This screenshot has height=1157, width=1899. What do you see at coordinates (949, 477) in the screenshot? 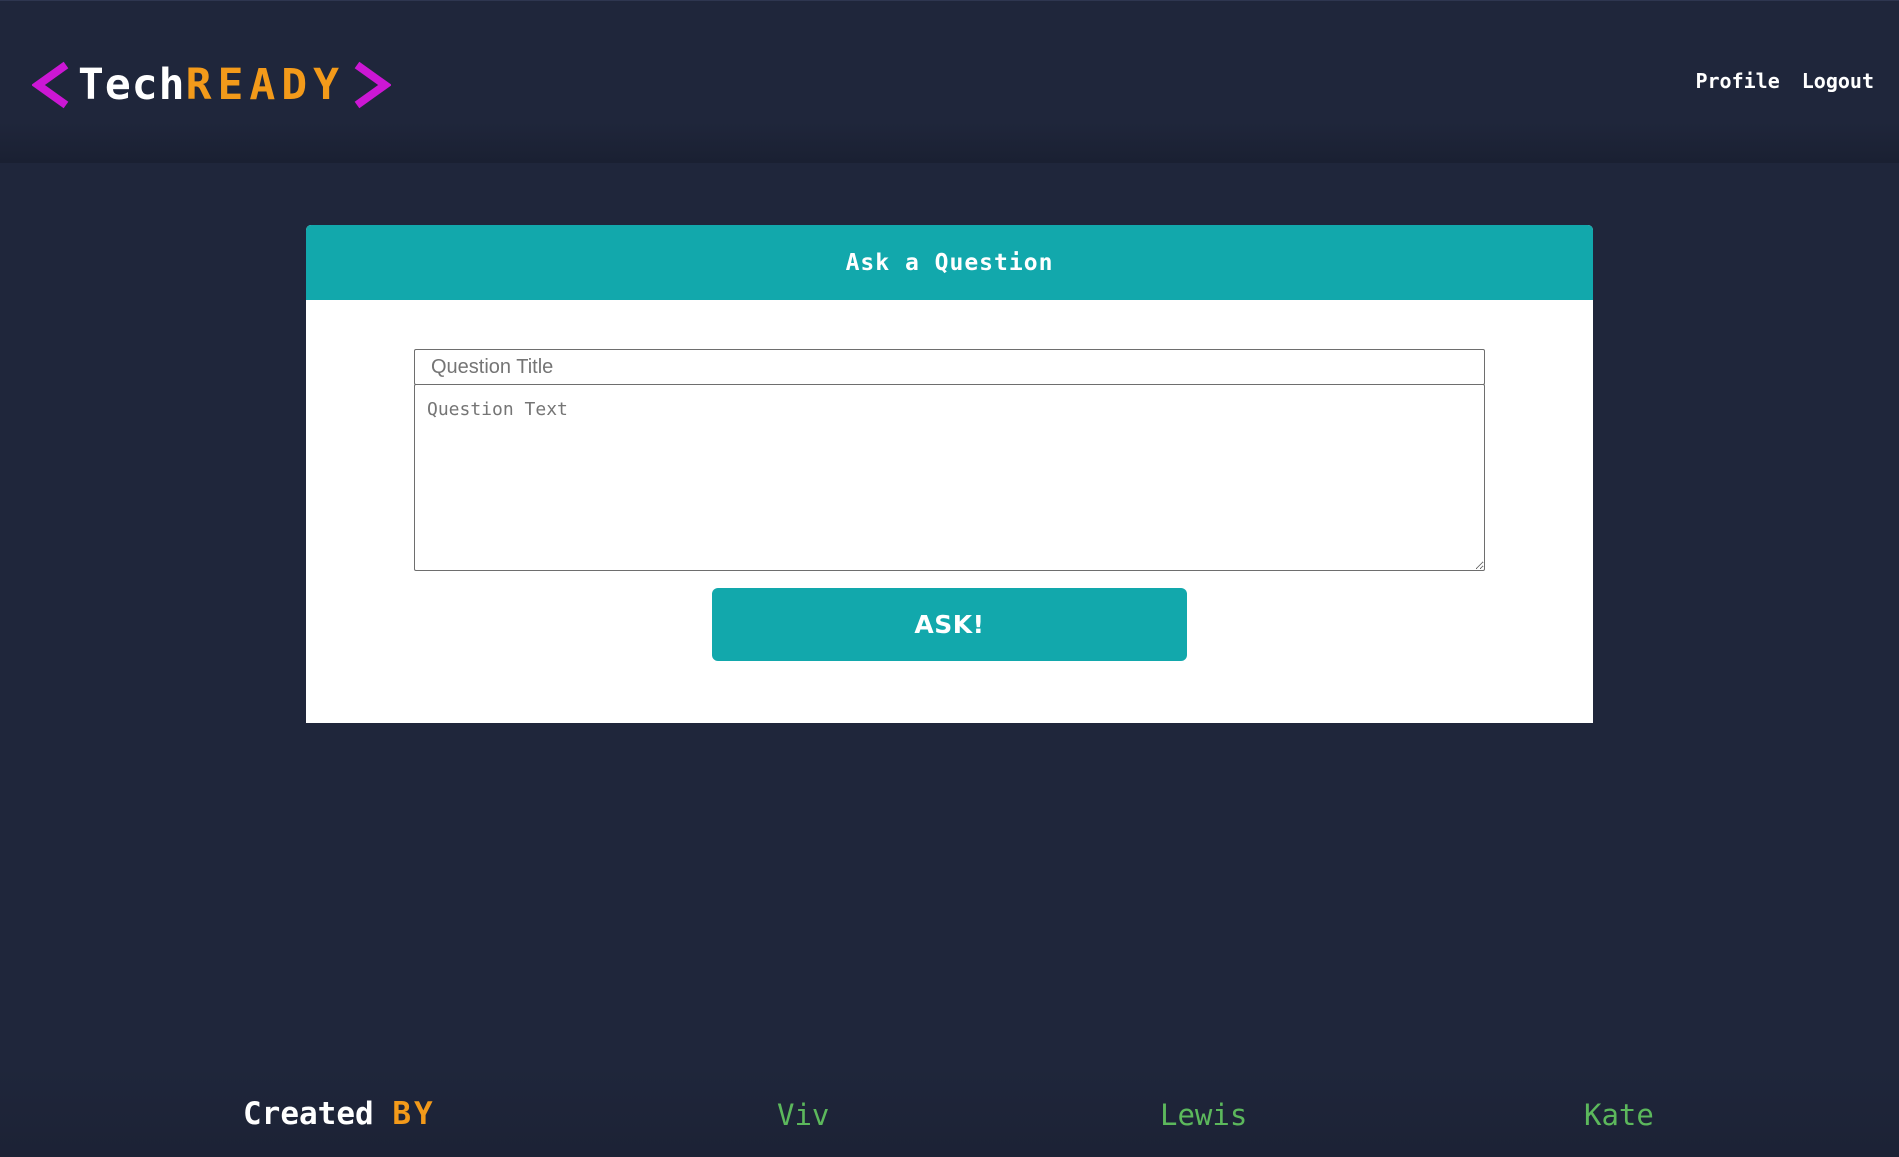
I see `question-text-input` at bounding box center [949, 477].